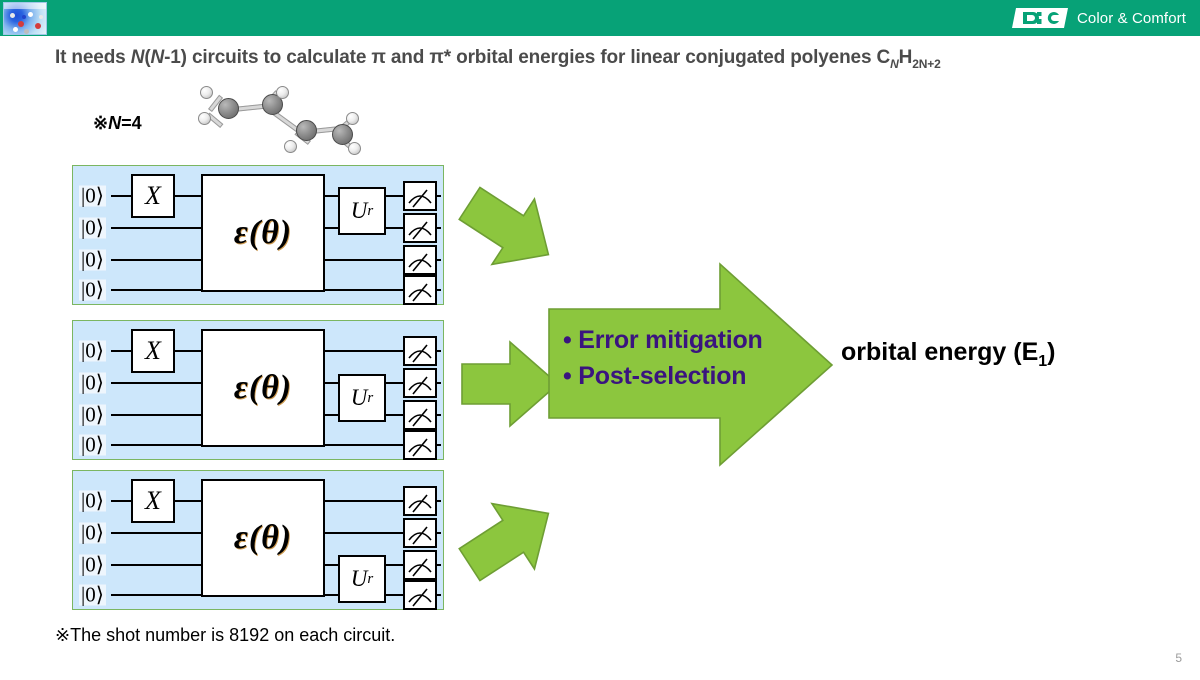  What do you see at coordinates (663, 358) in the screenshot?
I see `process-arrow-text: • Error mitigation • Post-selection` at bounding box center [663, 358].